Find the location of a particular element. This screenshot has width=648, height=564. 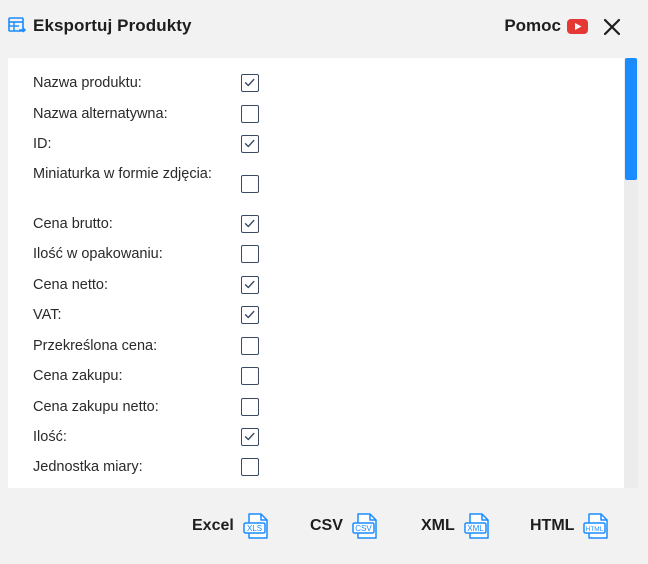

field-label: Cena zakupu netto: is located at coordinates (96, 407).